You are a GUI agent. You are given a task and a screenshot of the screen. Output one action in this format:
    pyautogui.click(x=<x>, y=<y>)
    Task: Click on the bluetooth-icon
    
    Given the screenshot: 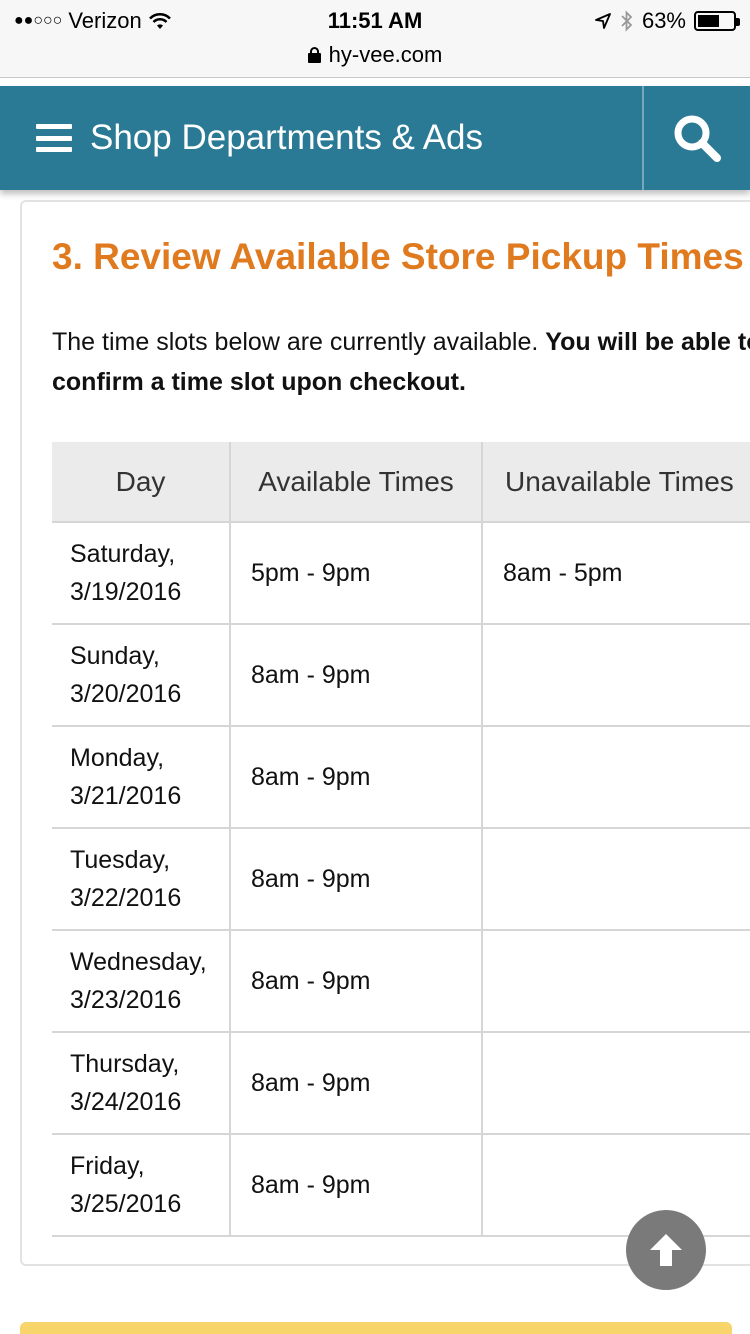 What is the action you would take?
    pyautogui.click(x=627, y=21)
    